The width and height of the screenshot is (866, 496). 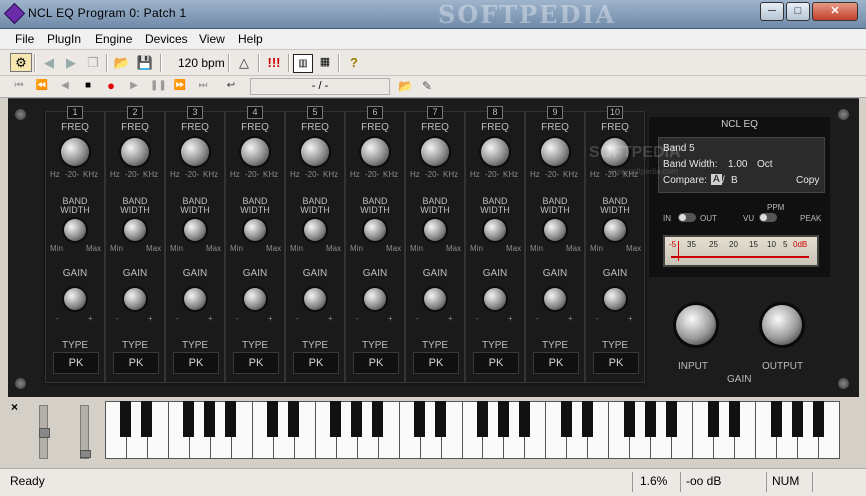 What do you see at coordinates (782, 325) in the screenshot?
I see `output-gain-knob` at bounding box center [782, 325].